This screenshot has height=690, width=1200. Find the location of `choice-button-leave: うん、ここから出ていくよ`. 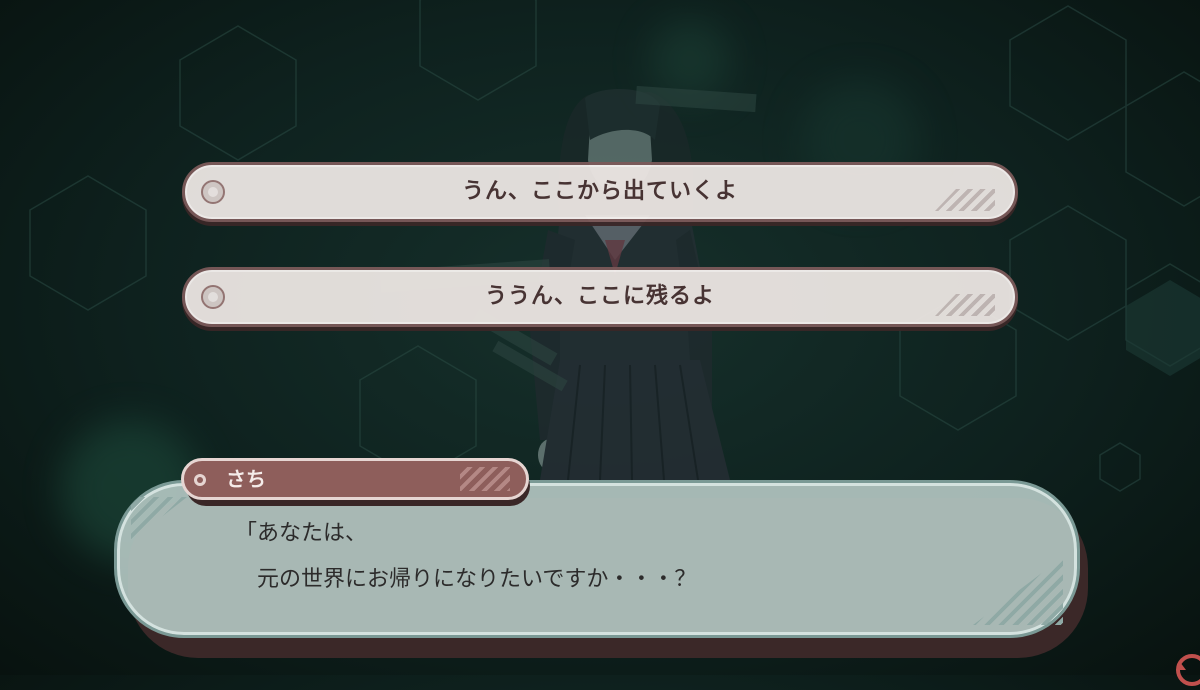

choice-button-leave: うん、ここから出ていくよ is located at coordinates (600, 192).